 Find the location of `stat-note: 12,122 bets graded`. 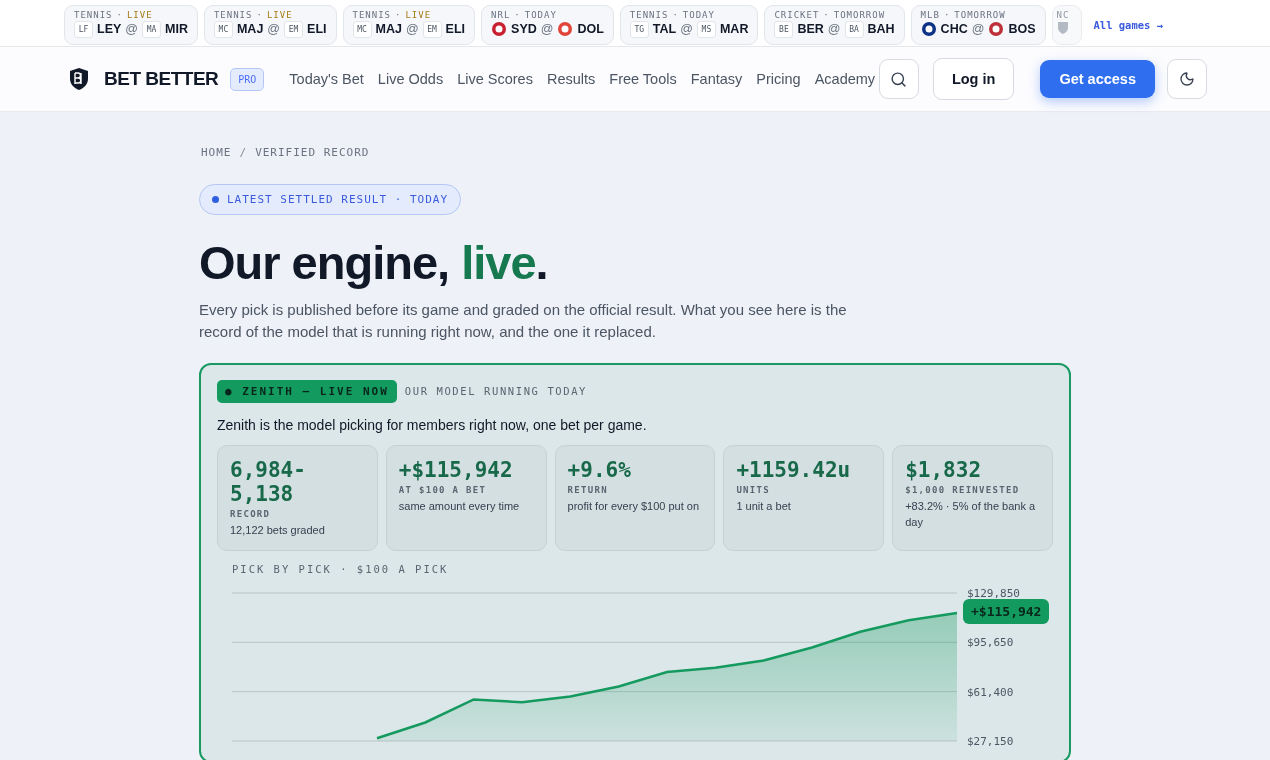

stat-note: 12,122 bets graded is located at coordinates (278, 530).